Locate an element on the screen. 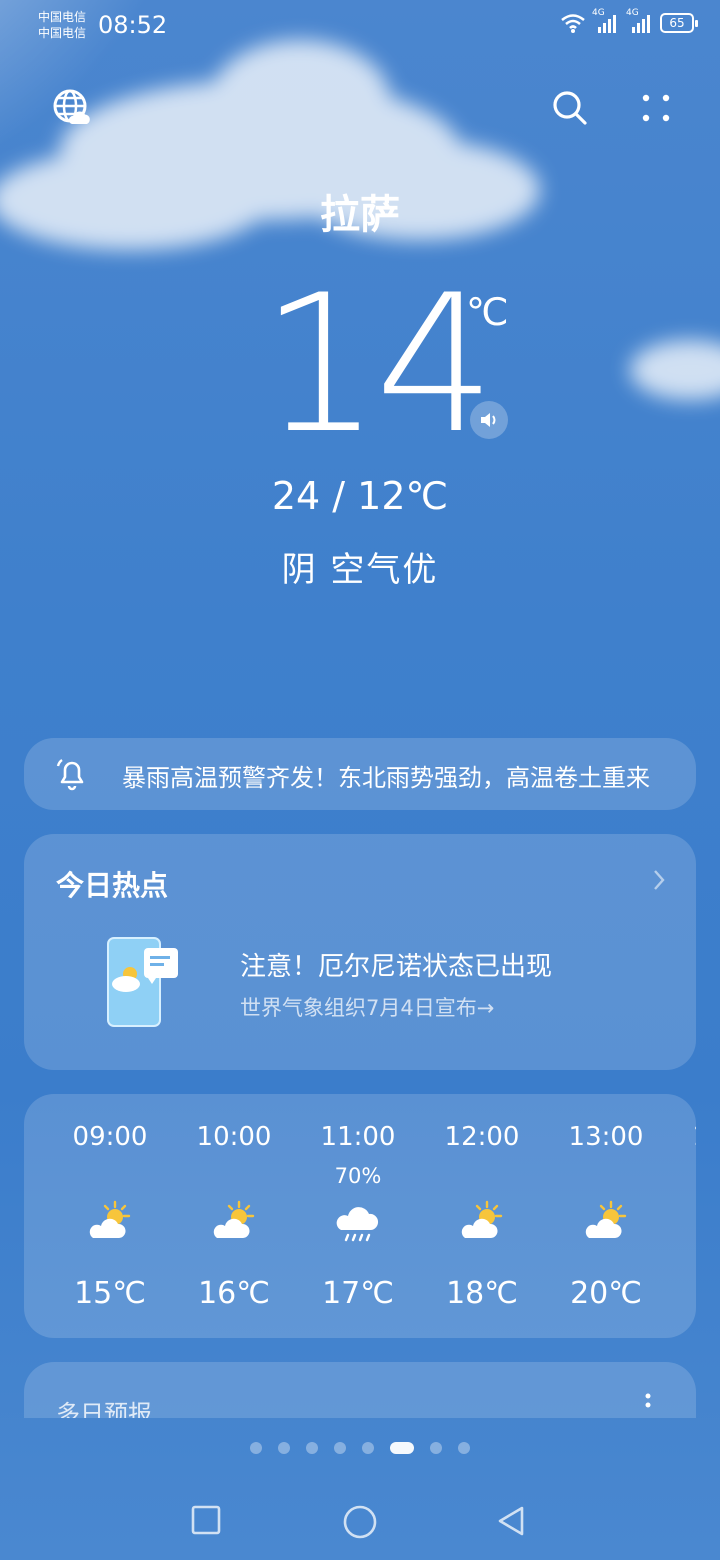  hour-temperature: 18℃ is located at coordinates (482, 1293).